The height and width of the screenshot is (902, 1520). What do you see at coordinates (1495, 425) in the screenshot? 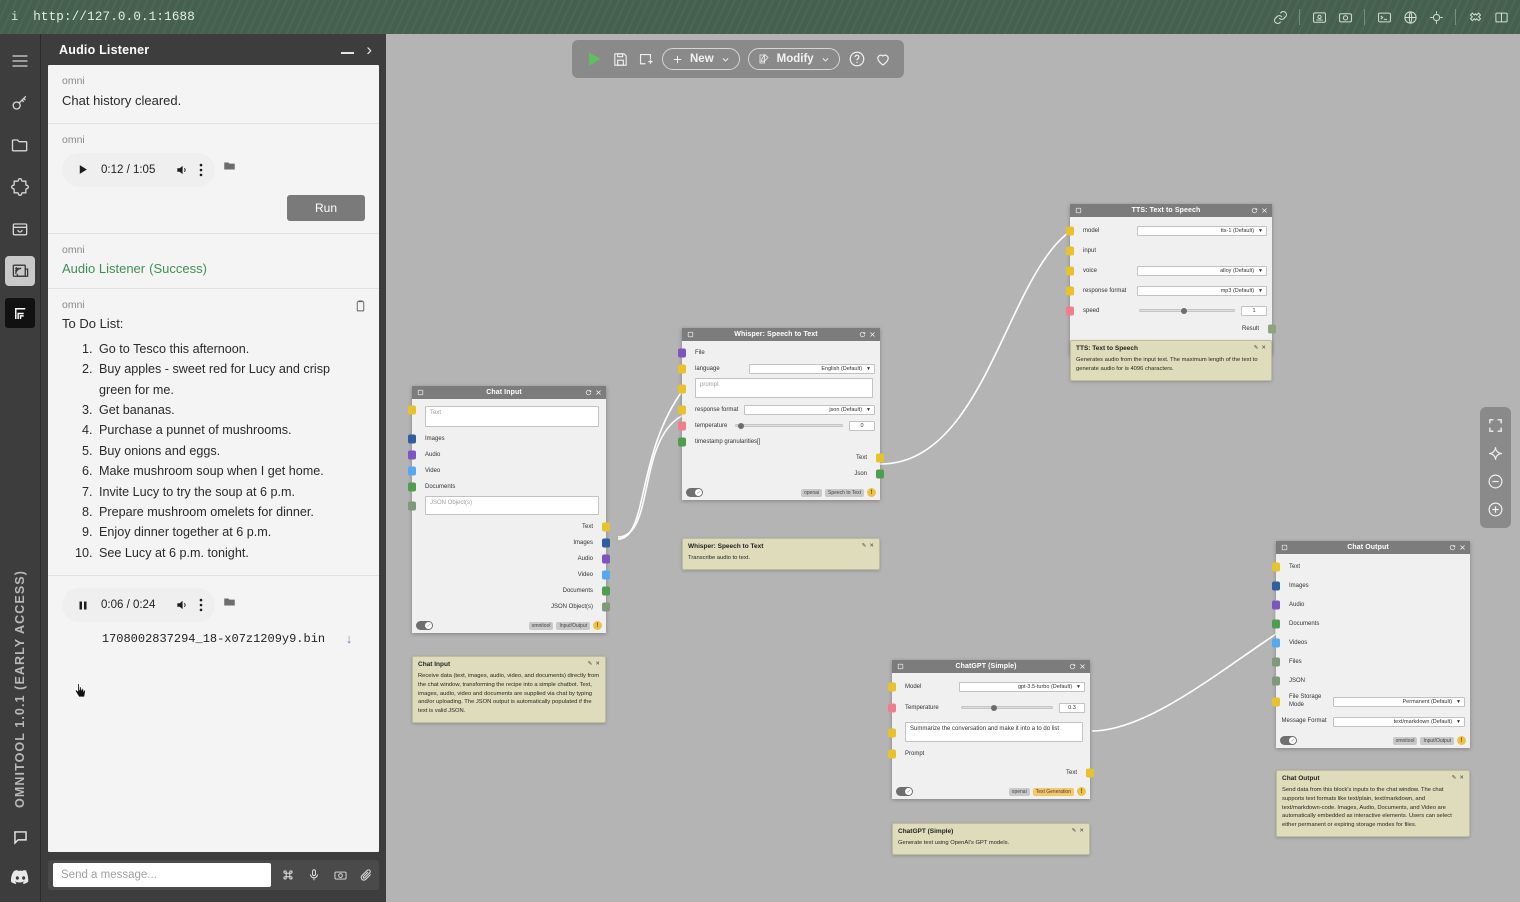
I see `fit-screen-icon` at bounding box center [1495, 425].